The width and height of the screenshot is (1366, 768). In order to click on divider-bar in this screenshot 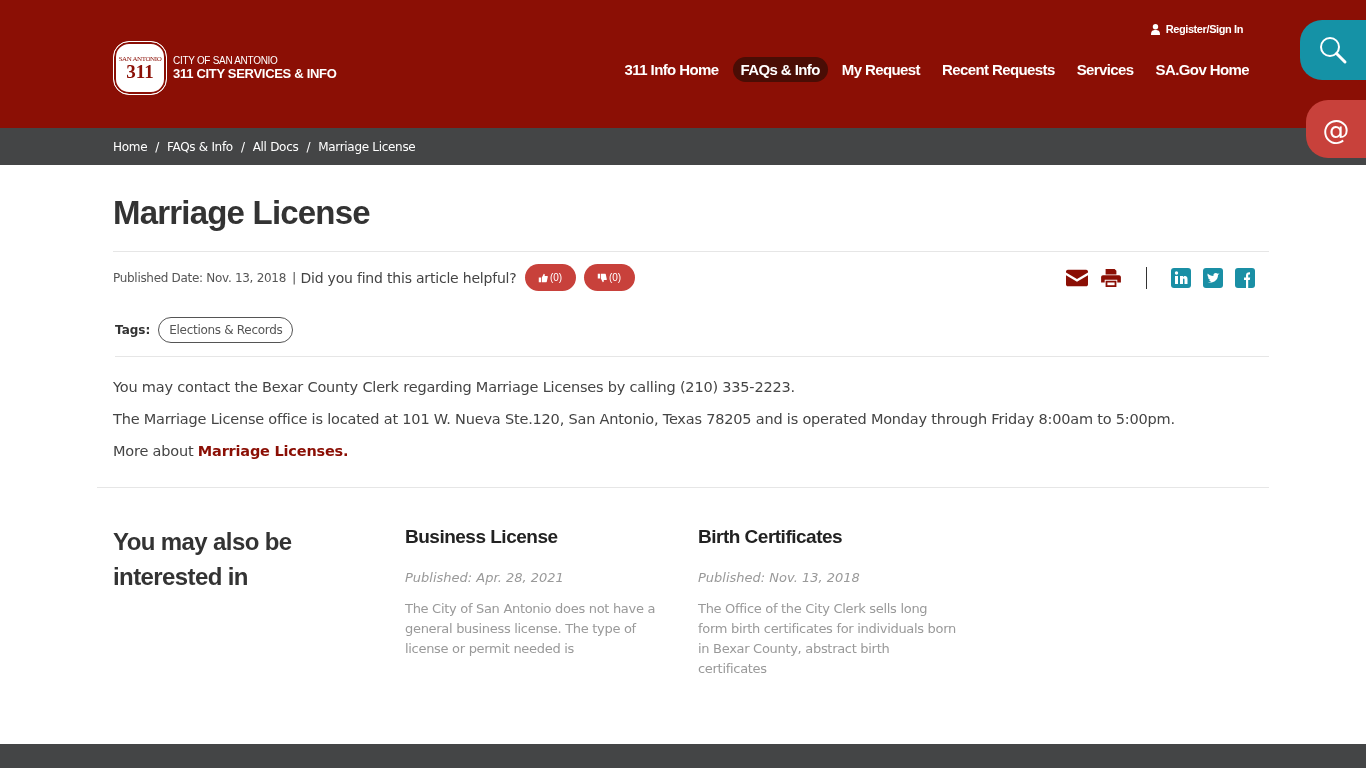, I will do `click(1146, 277)`.